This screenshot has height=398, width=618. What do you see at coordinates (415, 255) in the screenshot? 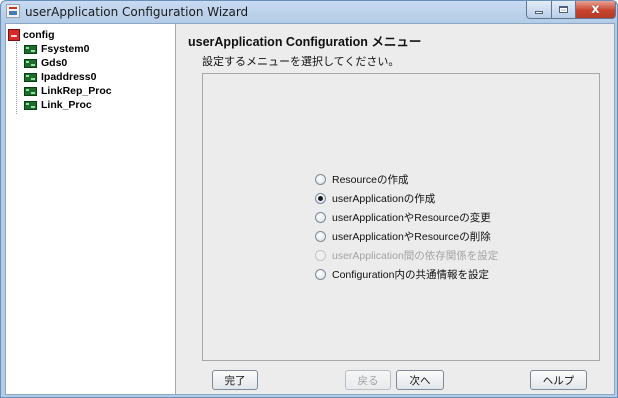
I see `option-label: userApplication間の依存関係を設定` at bounding box center [415, 255].